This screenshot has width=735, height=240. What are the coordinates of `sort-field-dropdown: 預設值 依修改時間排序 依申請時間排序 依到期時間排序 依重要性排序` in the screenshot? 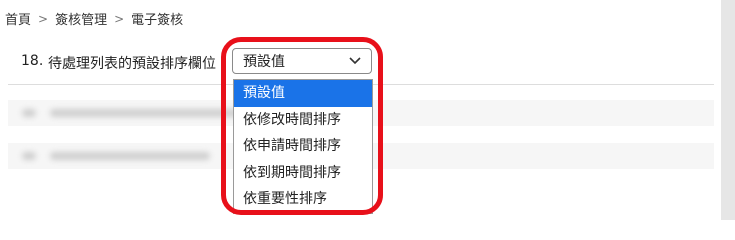 It's located at (303, 146).